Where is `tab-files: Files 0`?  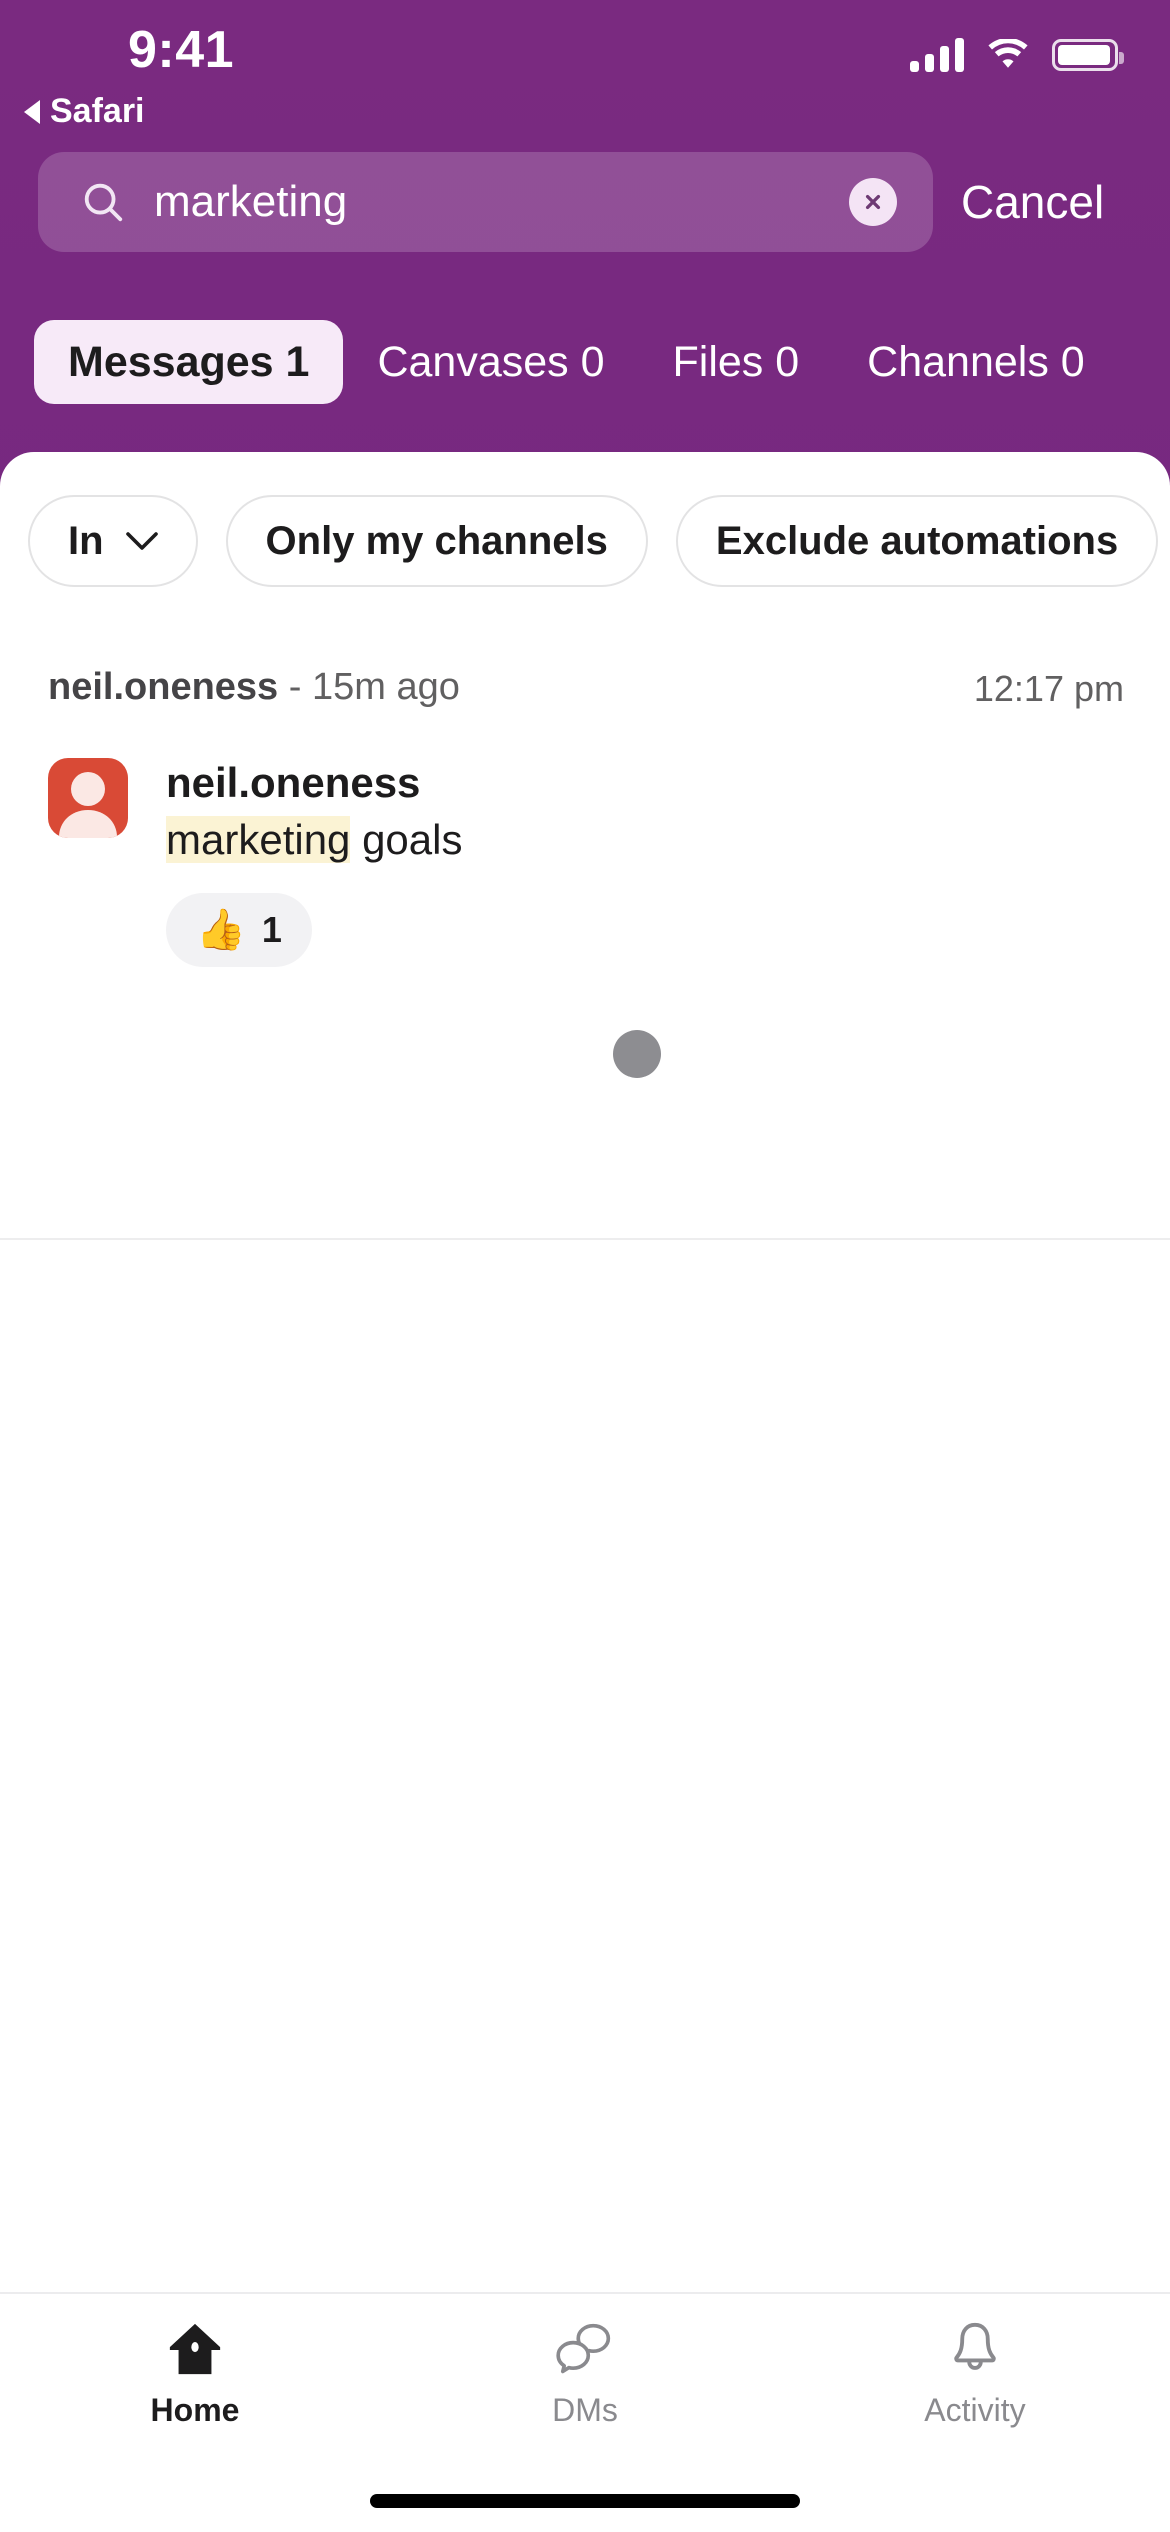
tab-files: Files 0 is located at coordinates (736, 362).